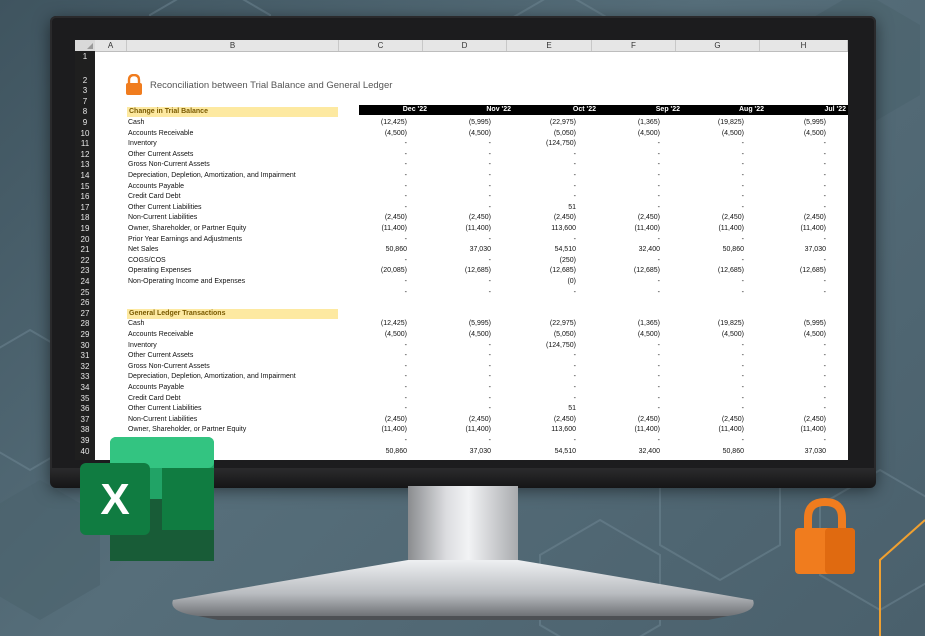 The height and width of the screenshot is (636, 925). I want to click on column-header-d: D, so click(465, 45).